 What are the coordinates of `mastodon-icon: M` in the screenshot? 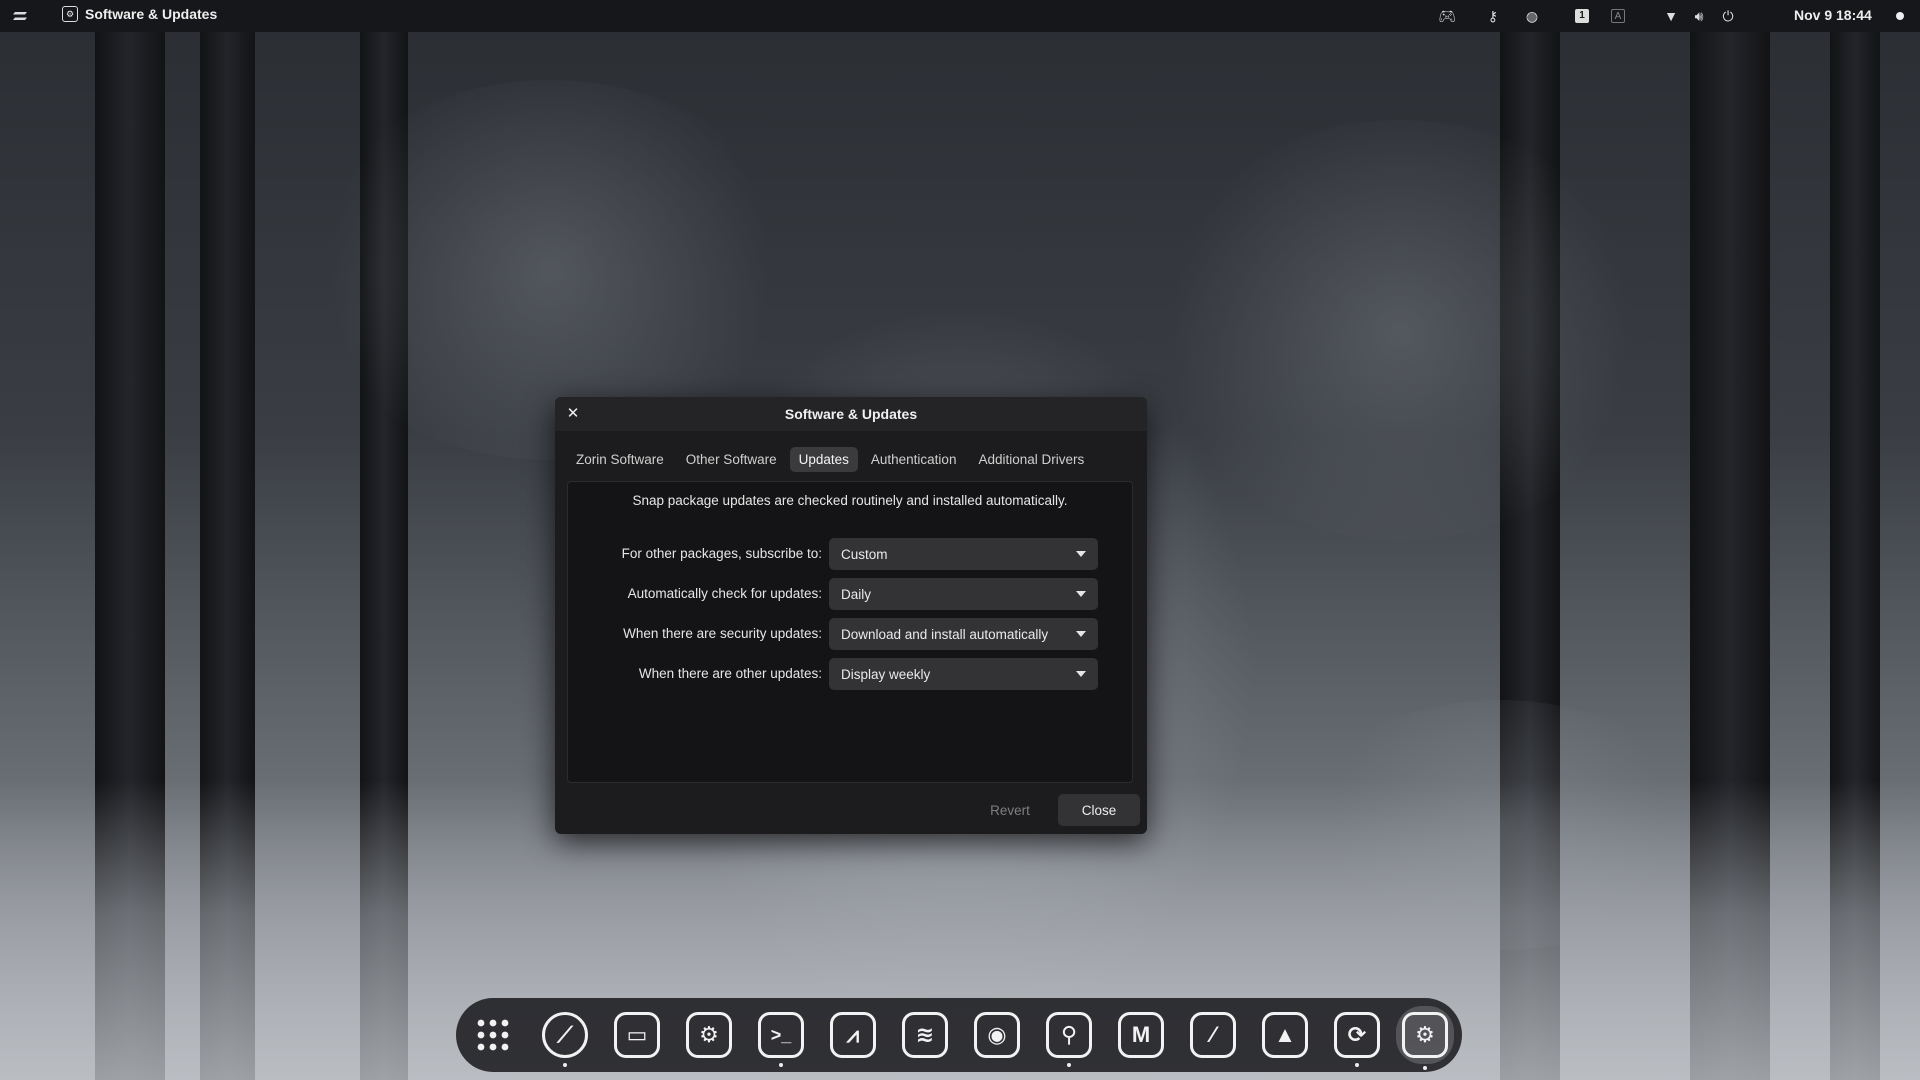 It's located at (1141, 1035).